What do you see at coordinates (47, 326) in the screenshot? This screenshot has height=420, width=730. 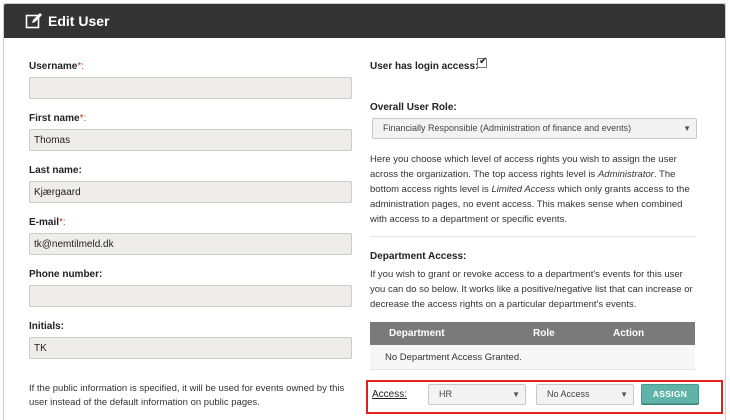 I see `initials-label: Initials:` at bounding box center [47, 326].